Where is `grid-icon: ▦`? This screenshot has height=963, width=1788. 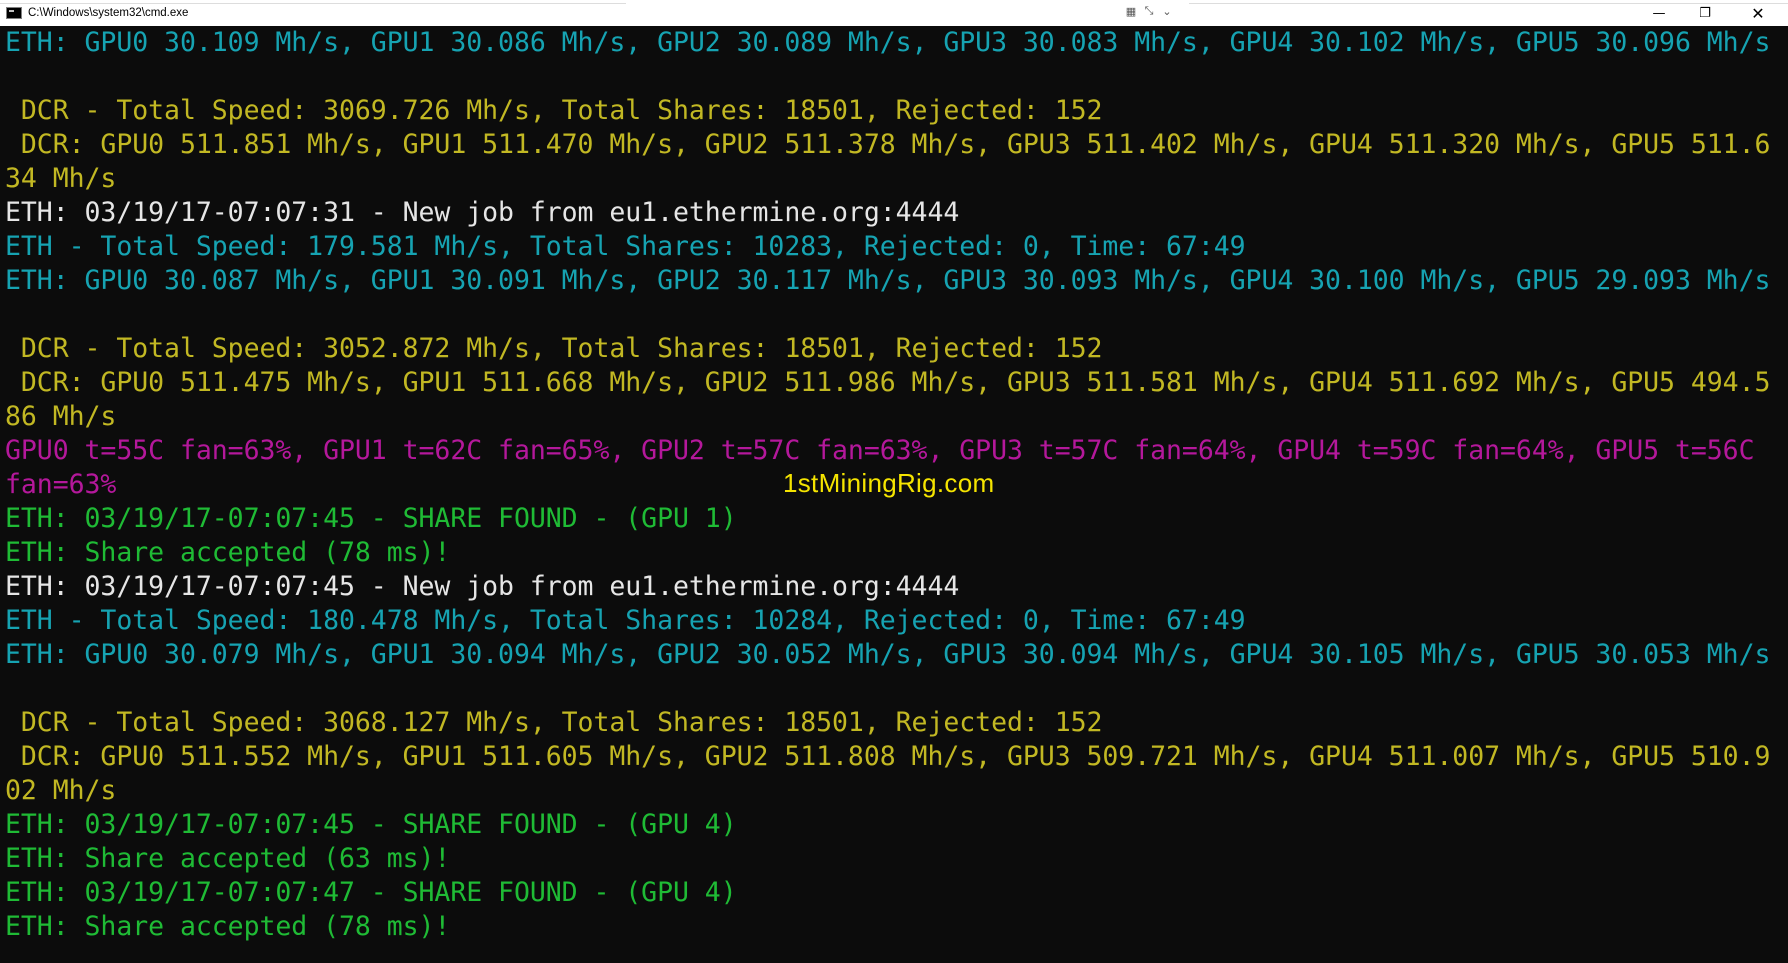 grid-icon: ▦ is located at coordinates (1131, 11).